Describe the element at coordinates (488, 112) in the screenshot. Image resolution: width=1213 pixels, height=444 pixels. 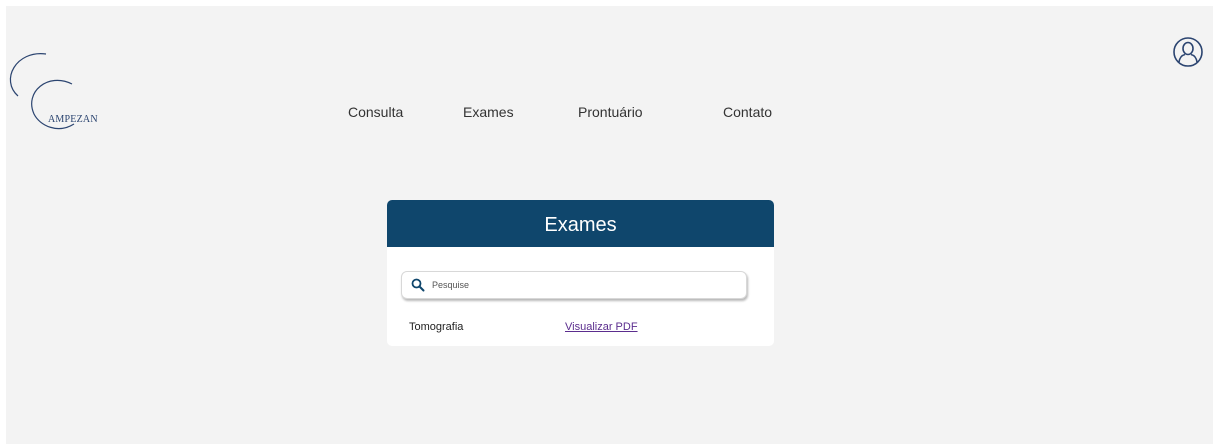
I see `nav-item-exames: Exames` at that location.